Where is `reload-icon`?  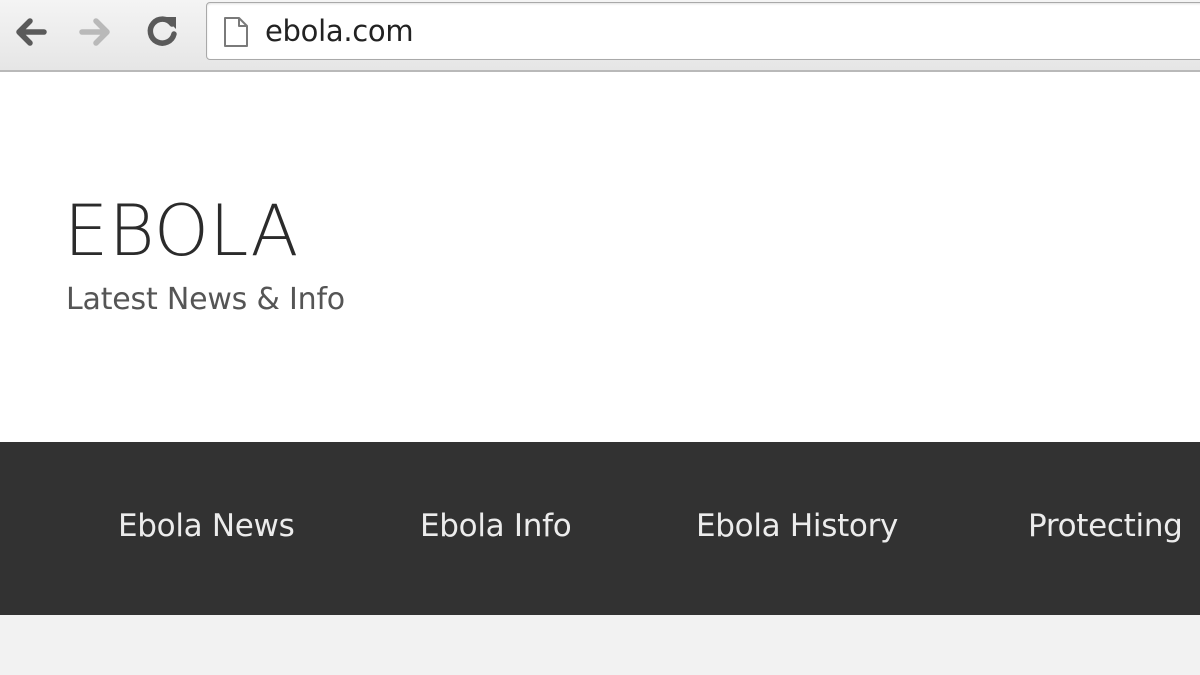 reload-icon is located at coordinates (162, 31).